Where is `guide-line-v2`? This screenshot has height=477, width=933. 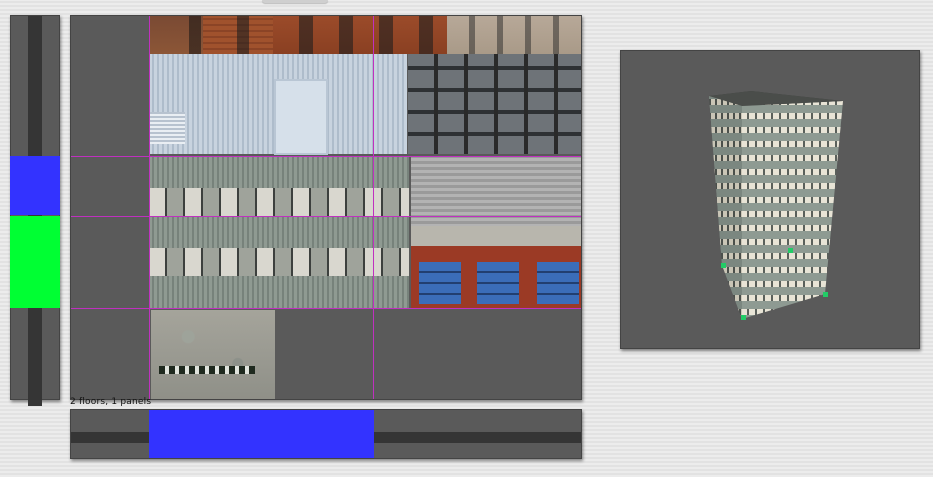
guide-line-v2 is located at coordinates (373, 207).